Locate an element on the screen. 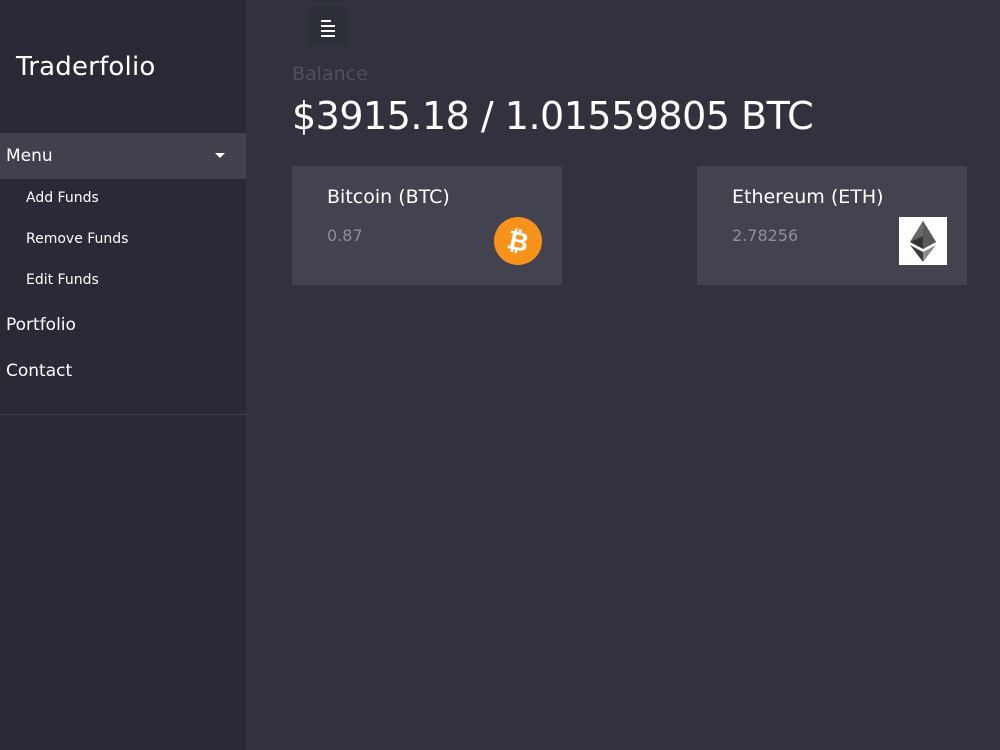  nav-item-contact: Contact is located at coordinates (39, 371).